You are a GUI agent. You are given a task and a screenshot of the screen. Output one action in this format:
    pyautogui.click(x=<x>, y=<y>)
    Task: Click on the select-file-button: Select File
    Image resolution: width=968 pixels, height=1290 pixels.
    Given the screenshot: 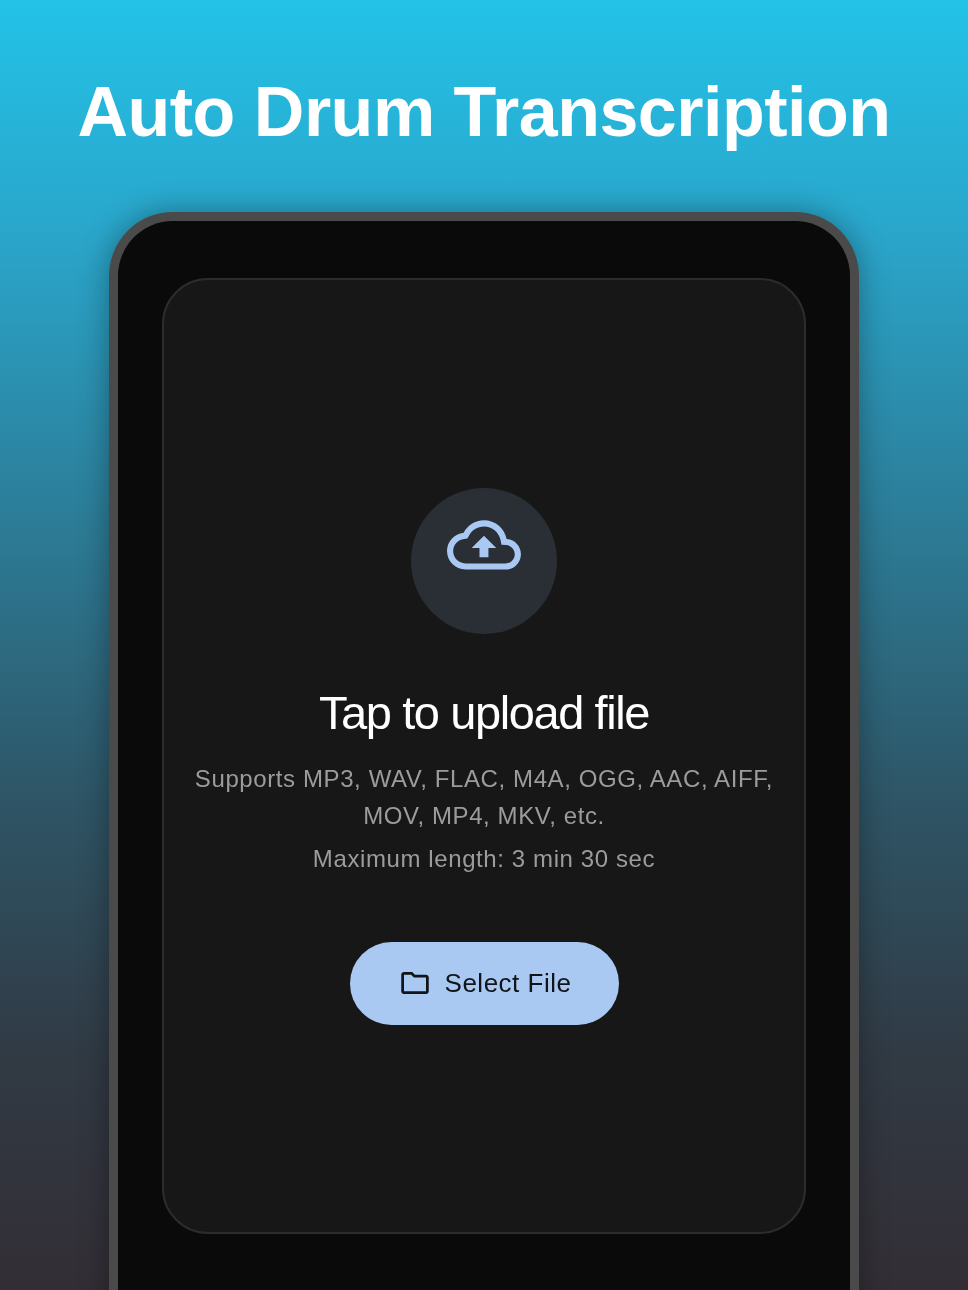 What is the action you would take?
    pyautogui.click(x=484, y=983)
    